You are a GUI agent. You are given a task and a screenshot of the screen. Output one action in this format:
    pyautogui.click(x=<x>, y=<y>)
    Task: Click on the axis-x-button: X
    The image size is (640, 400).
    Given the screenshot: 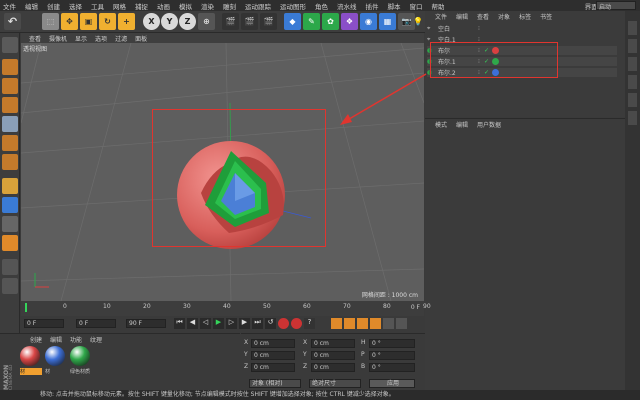 What is the action you would take?
    pyautogui.click(x=151, y=21)
    